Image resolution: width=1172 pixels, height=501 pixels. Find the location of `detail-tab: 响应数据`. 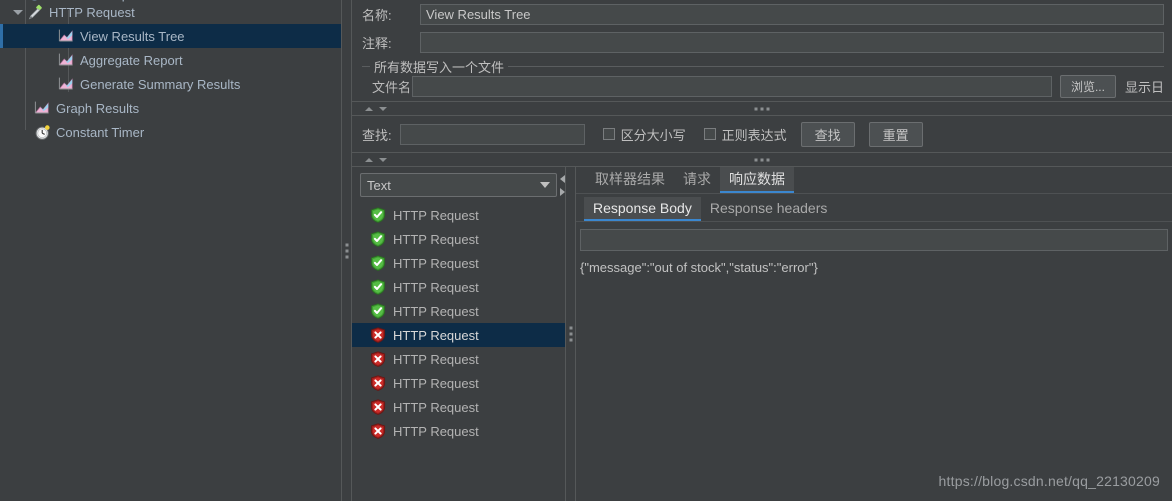

detail-tab: 响应数据 is located at coordinates (757, 180).